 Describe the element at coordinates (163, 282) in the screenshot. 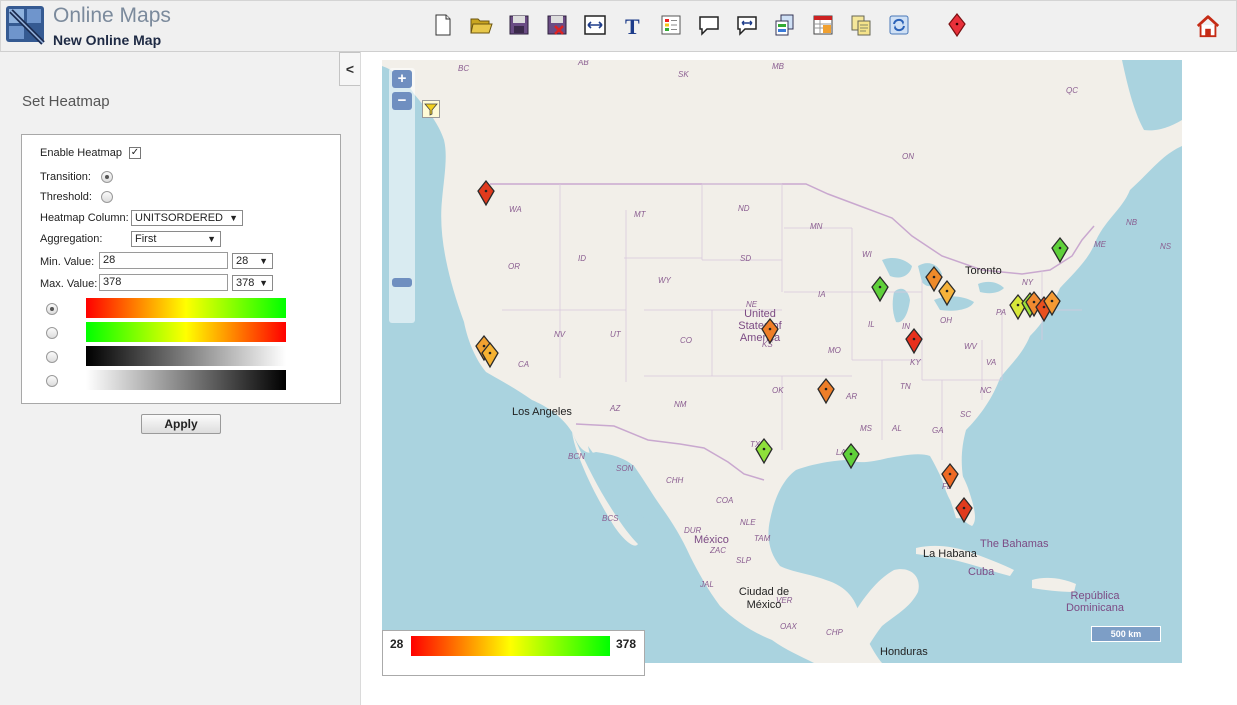

I see `max-value-input: 378` at that location.